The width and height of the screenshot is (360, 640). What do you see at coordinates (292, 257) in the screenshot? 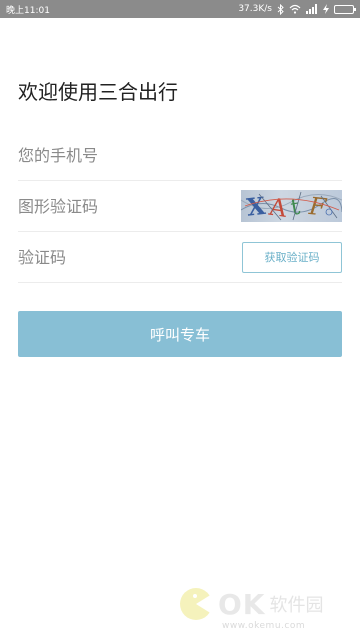
I see `get-code-button: 获取验证码` at bounding box center [292, 257].